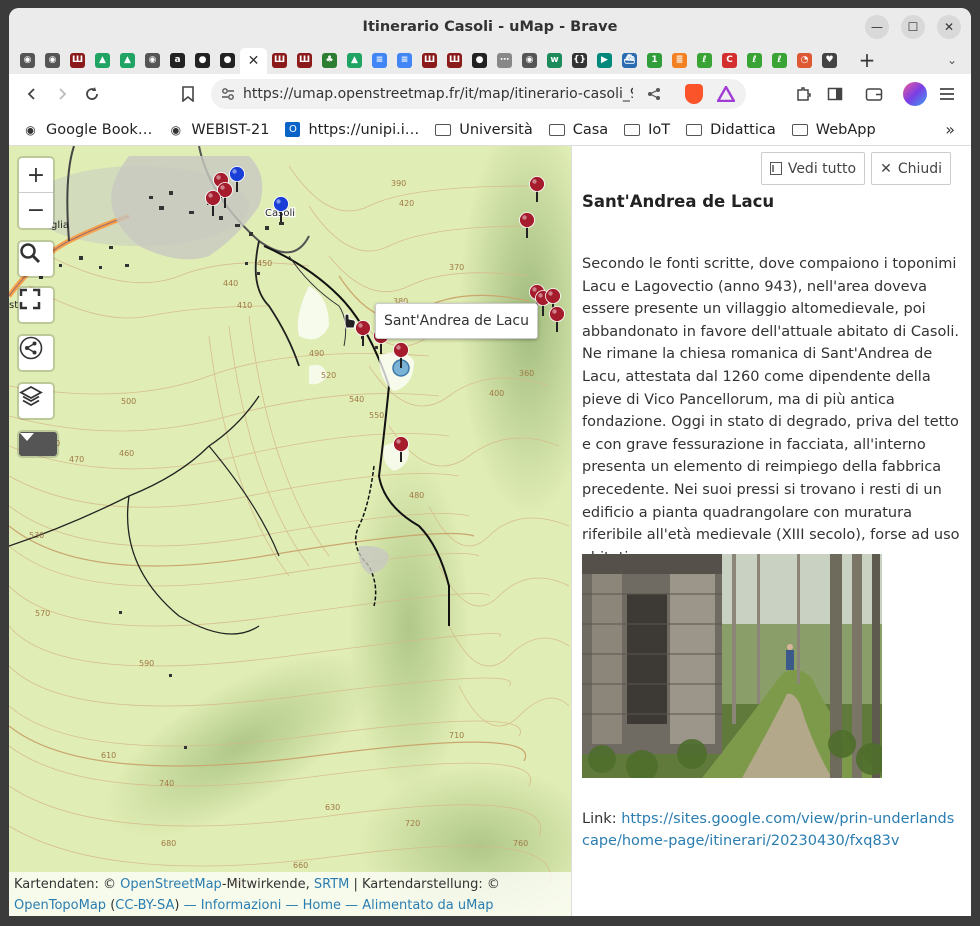 The image size is (980, 926). What do you see at coordinates (915, 94) in the screenshot?
I see `profile-avatar` at bounding box center [915, 94].